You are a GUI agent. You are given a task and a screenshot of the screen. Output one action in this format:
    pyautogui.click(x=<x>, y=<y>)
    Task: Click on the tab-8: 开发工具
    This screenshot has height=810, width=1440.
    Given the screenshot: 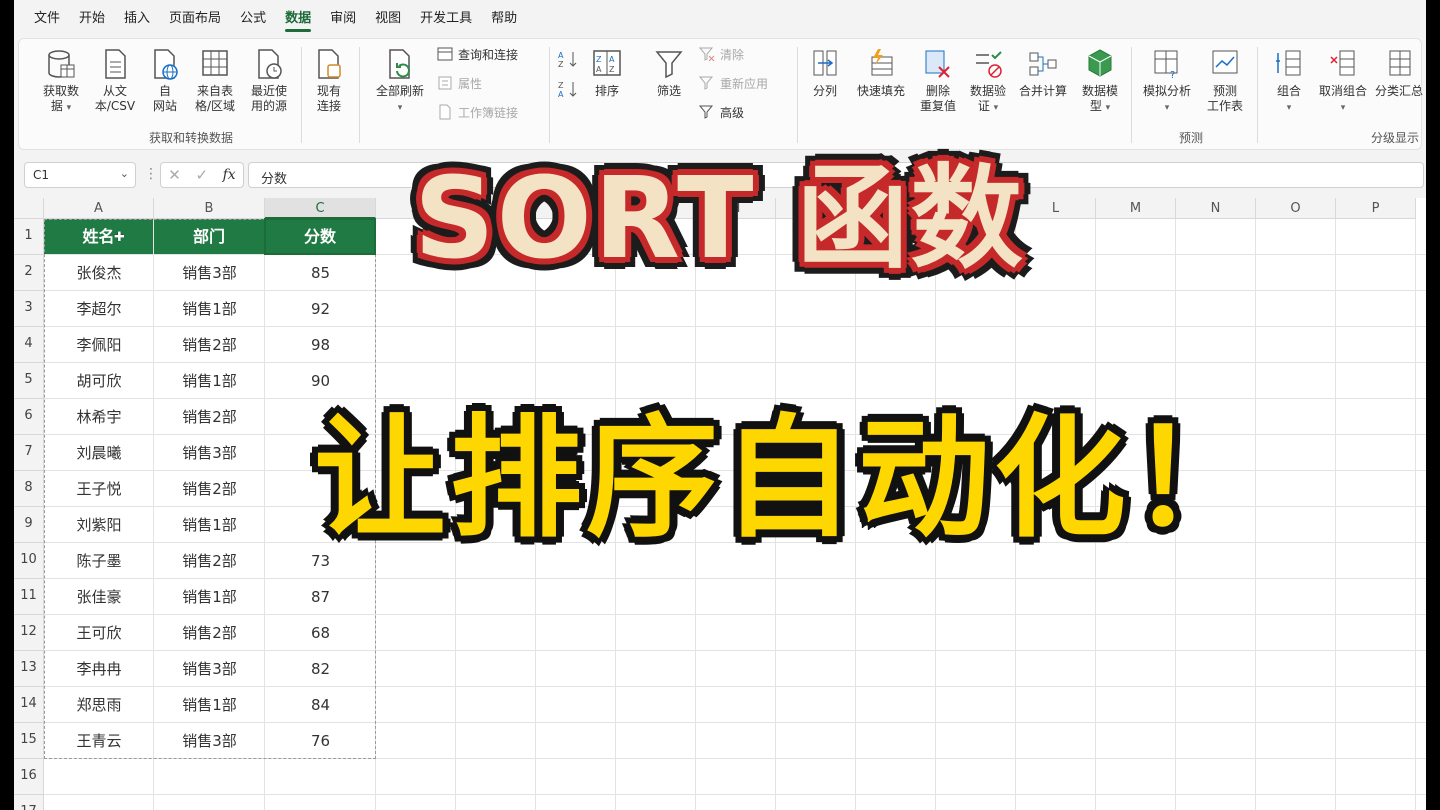 What is the action you would take?
    pyautogui.click(x=446, y=19)
    